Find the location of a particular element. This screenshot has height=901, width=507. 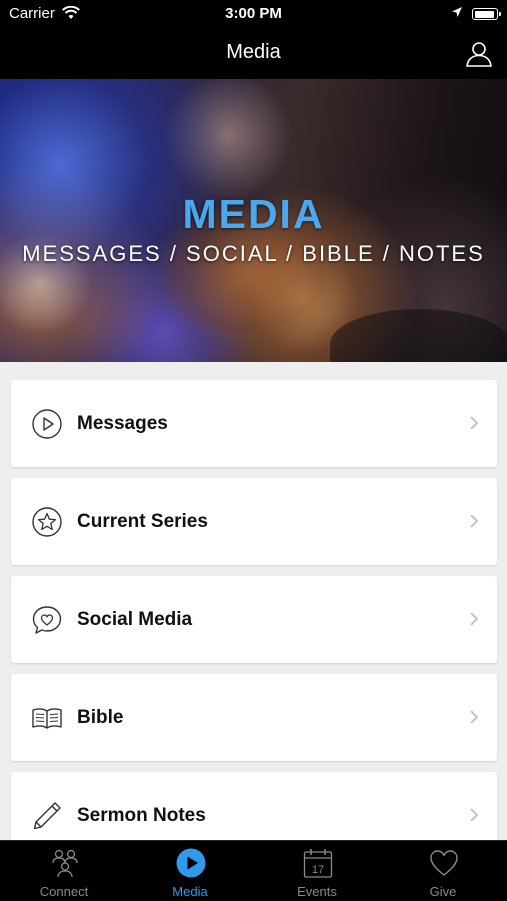

menu-item-label: Bible is located at coordinates (100, 717).